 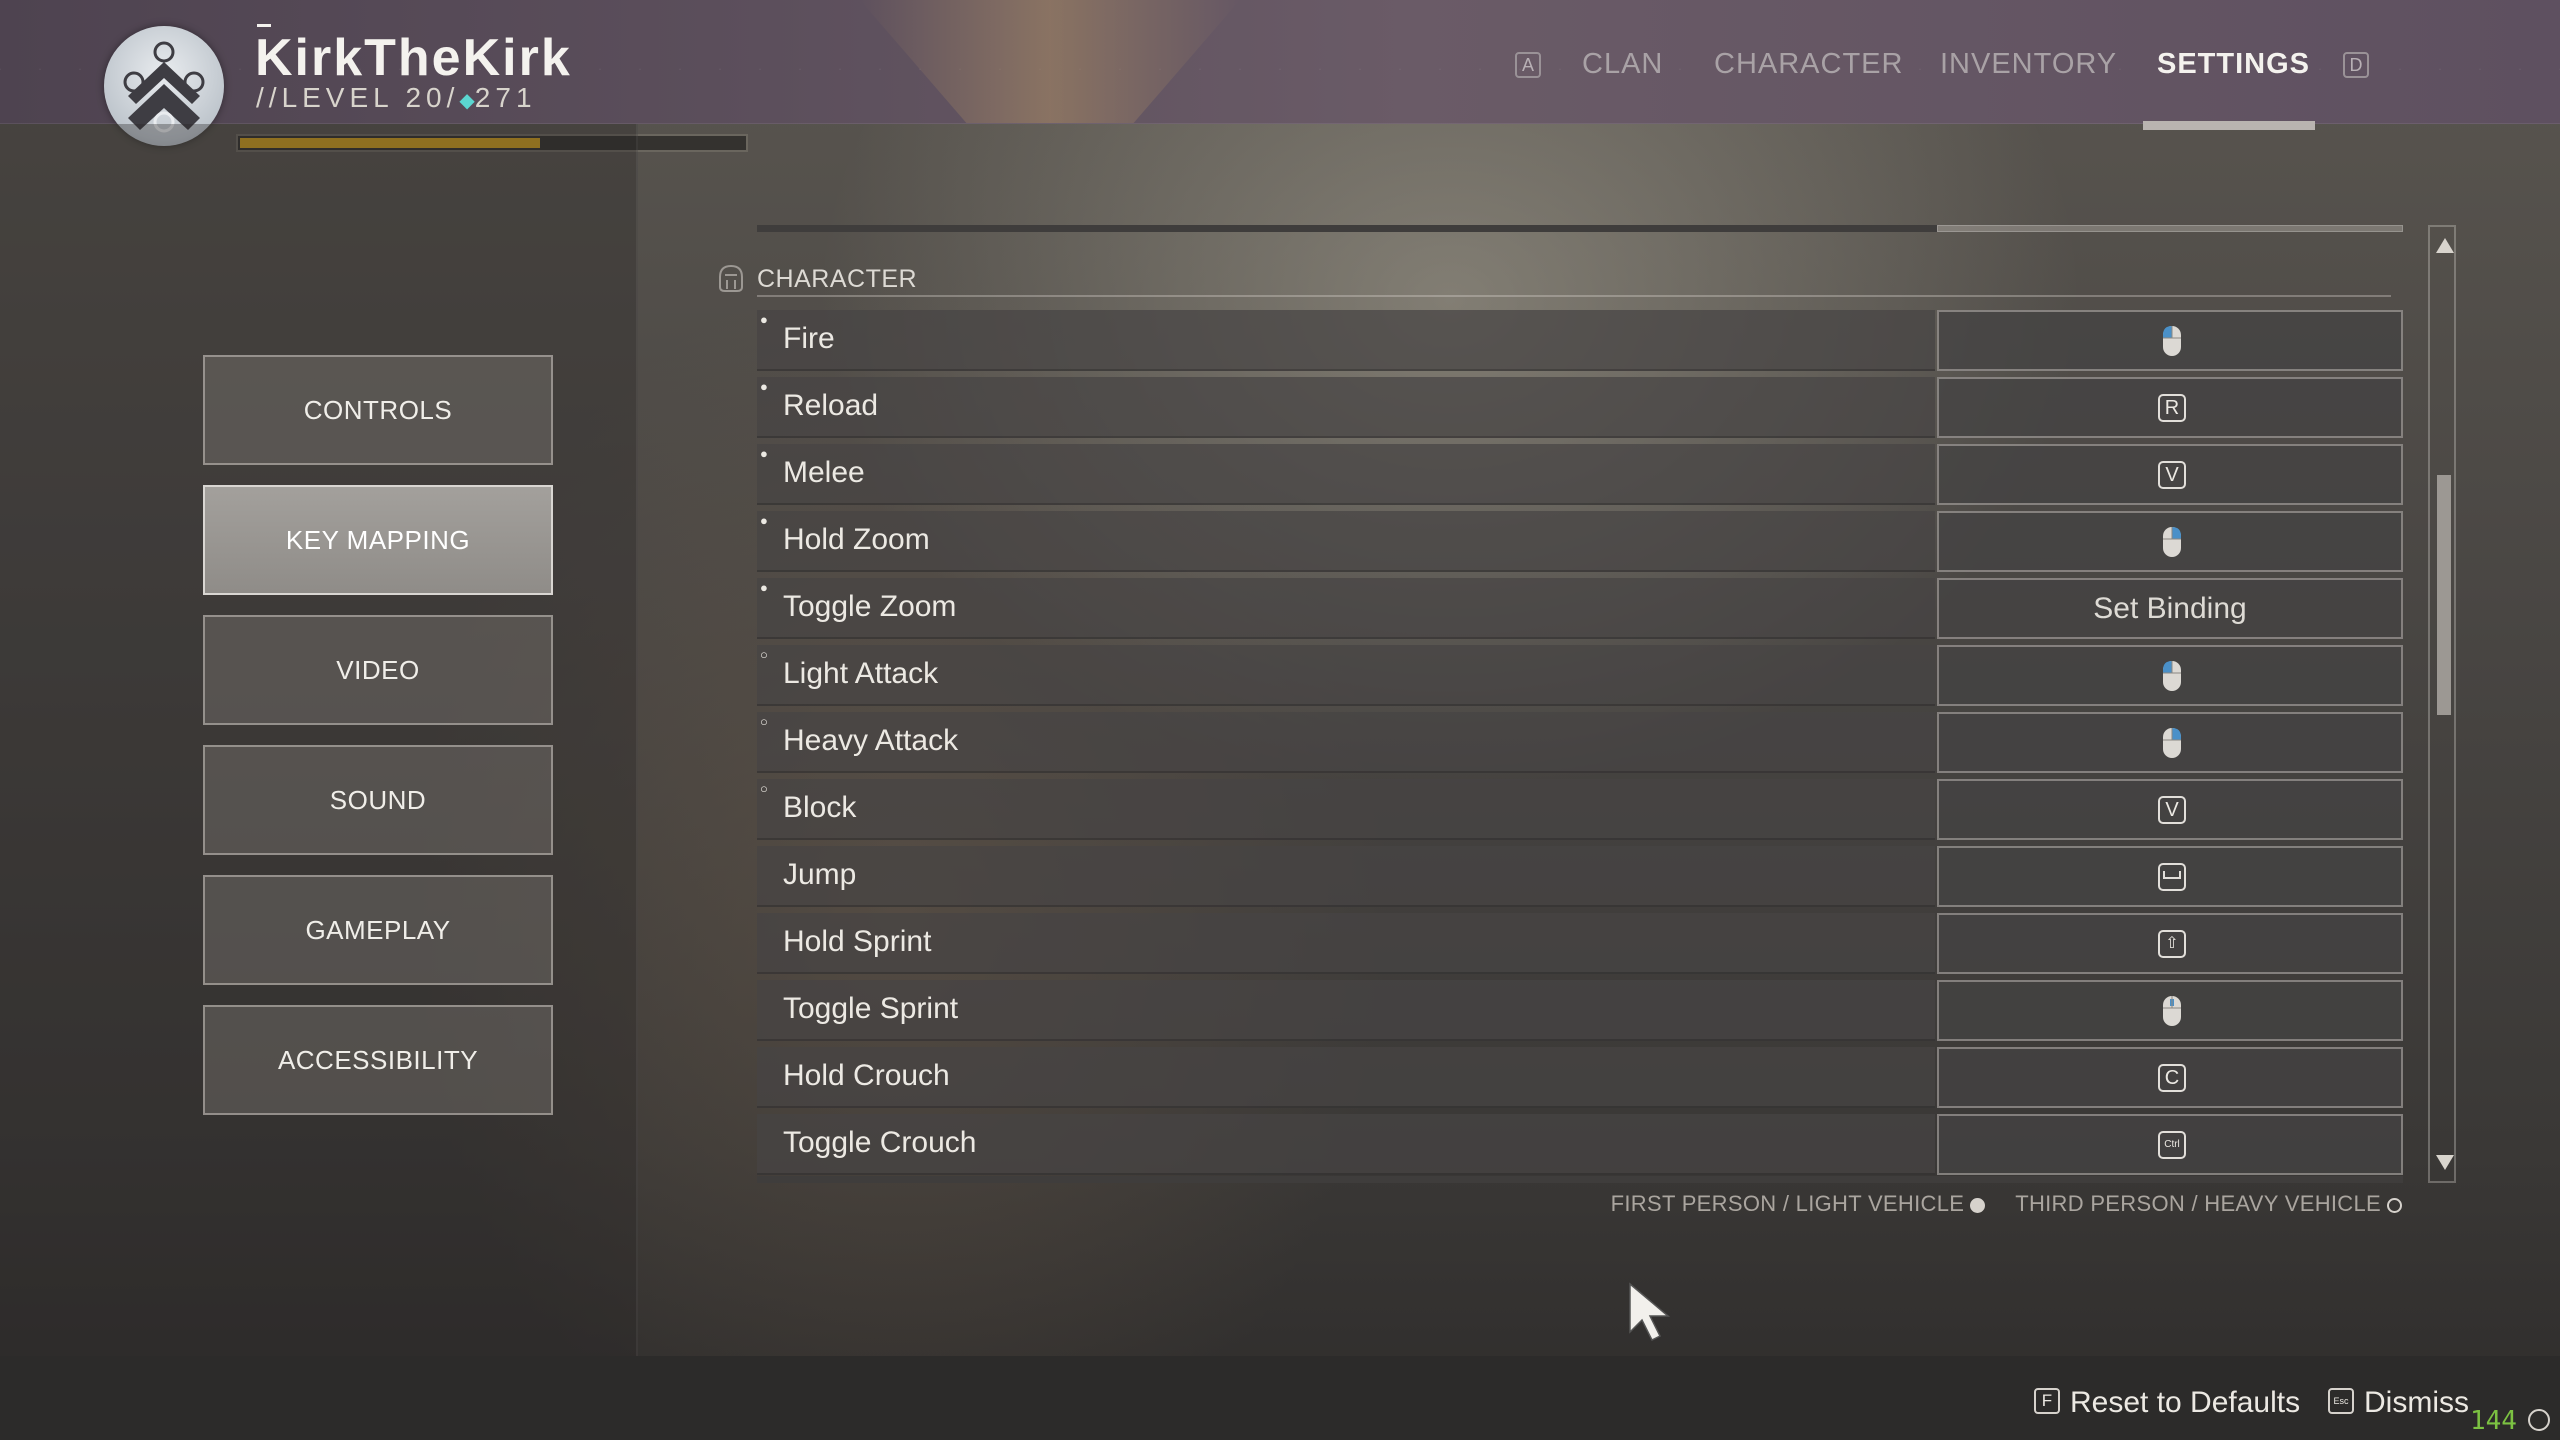 I want to click on shift-key-icon: ⇧, so click(x=2172, y=944).